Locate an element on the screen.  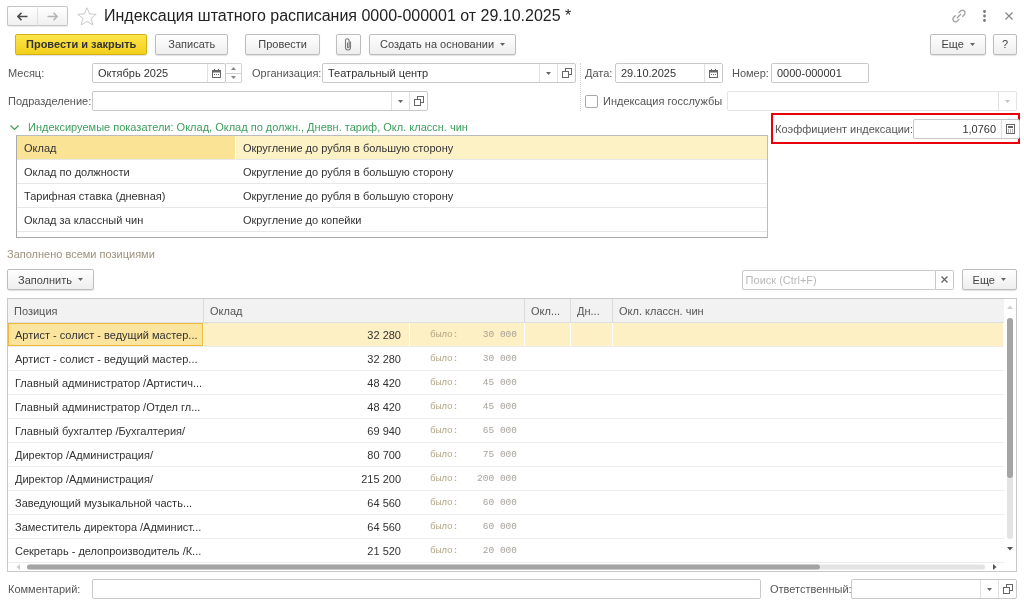
column-header: Позиция is located at coordinates (106, 310).